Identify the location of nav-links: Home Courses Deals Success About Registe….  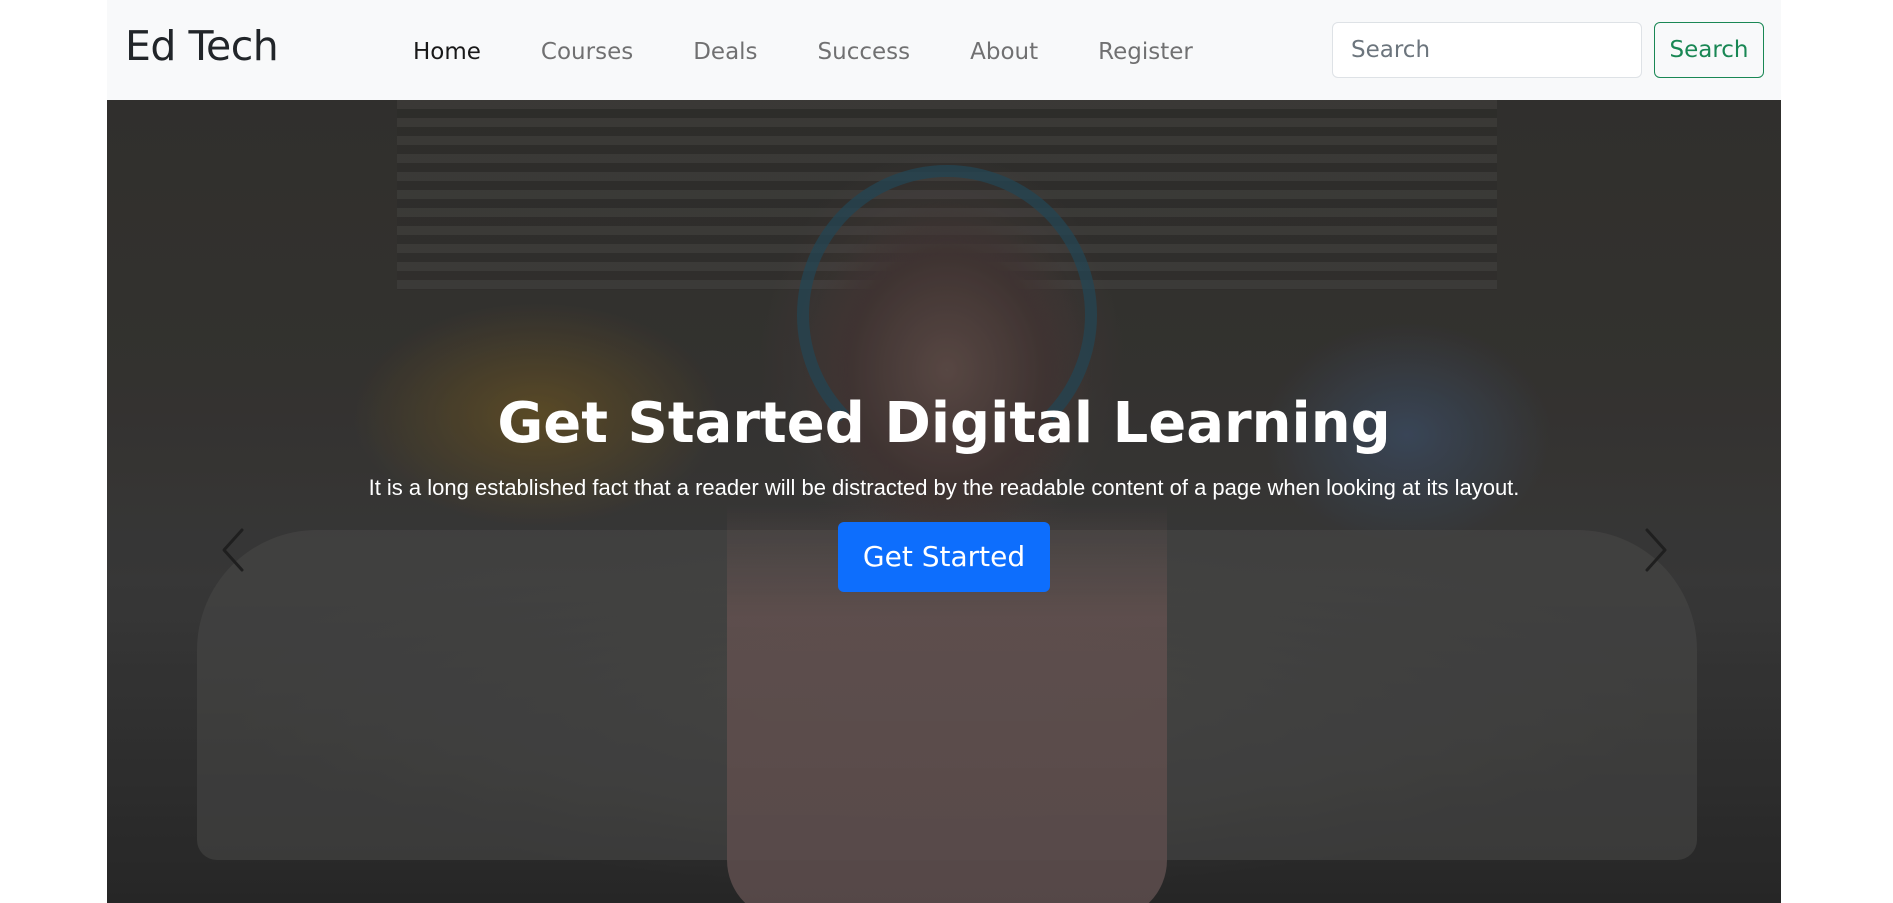
(833, 52).